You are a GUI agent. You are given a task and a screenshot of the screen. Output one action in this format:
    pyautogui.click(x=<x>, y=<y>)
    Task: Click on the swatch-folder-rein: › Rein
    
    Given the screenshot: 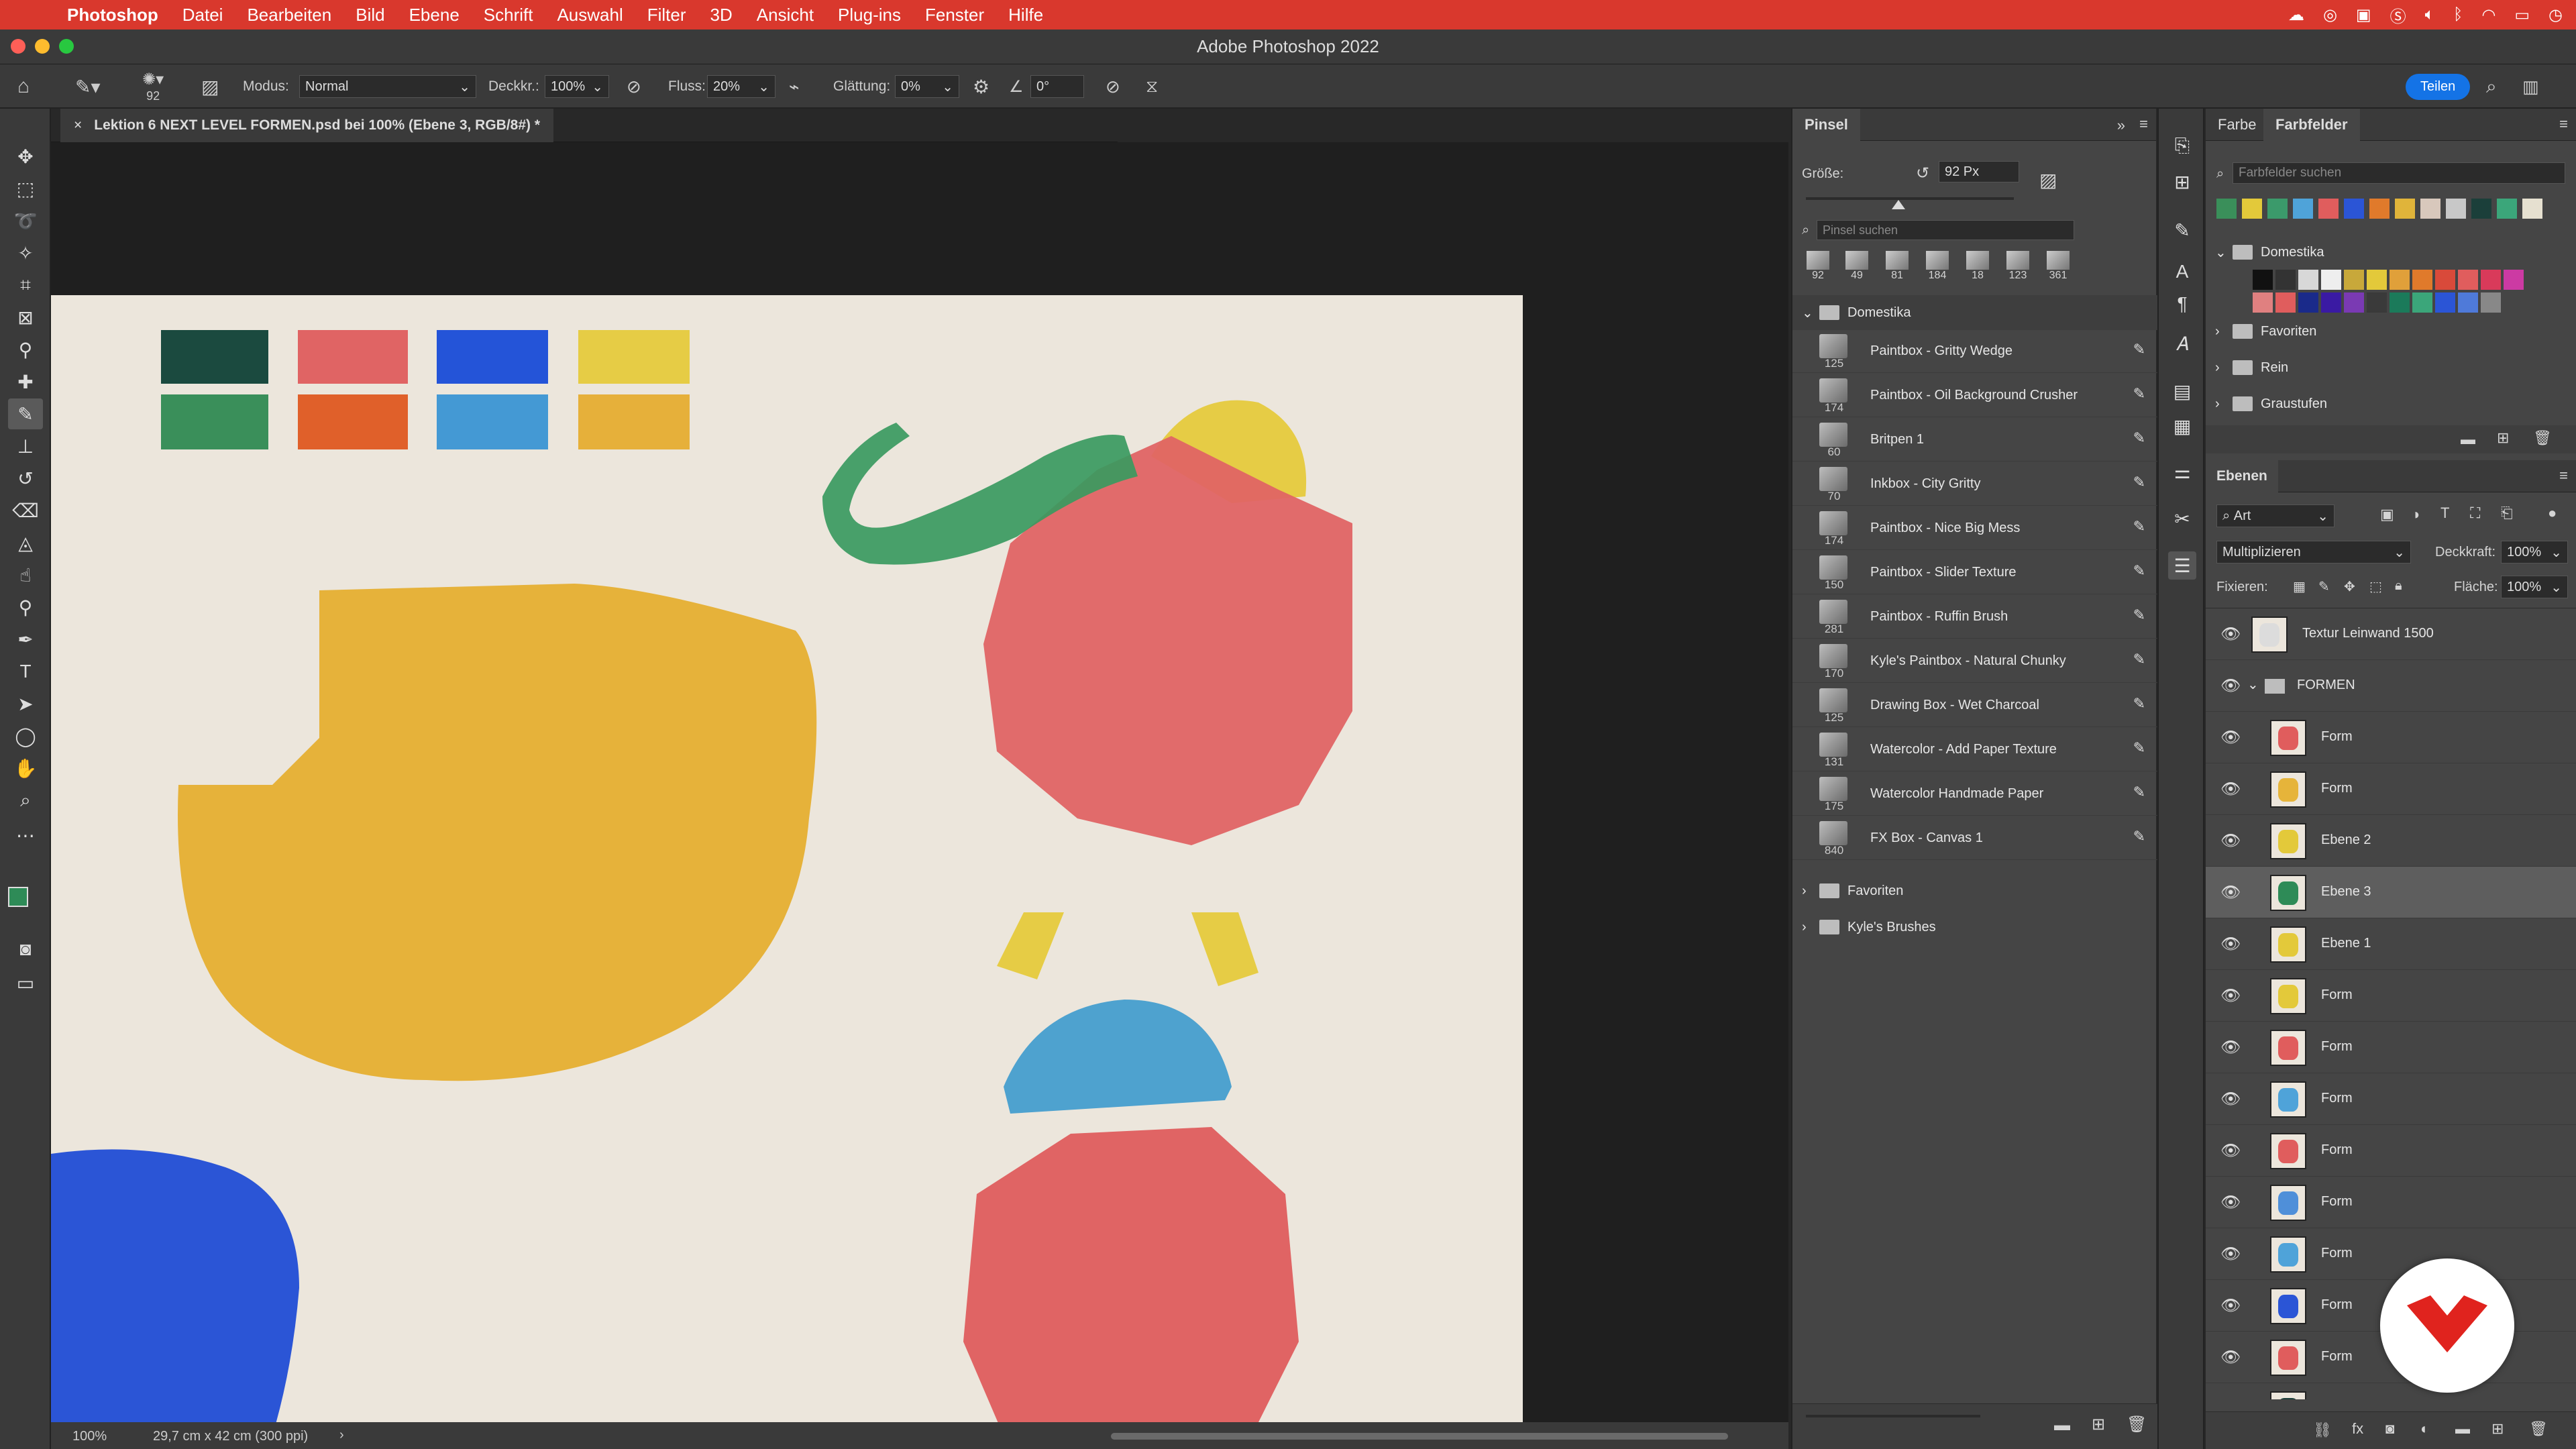 What is the action you would take?
    pyautogui.click(x=2388, y=367)
    